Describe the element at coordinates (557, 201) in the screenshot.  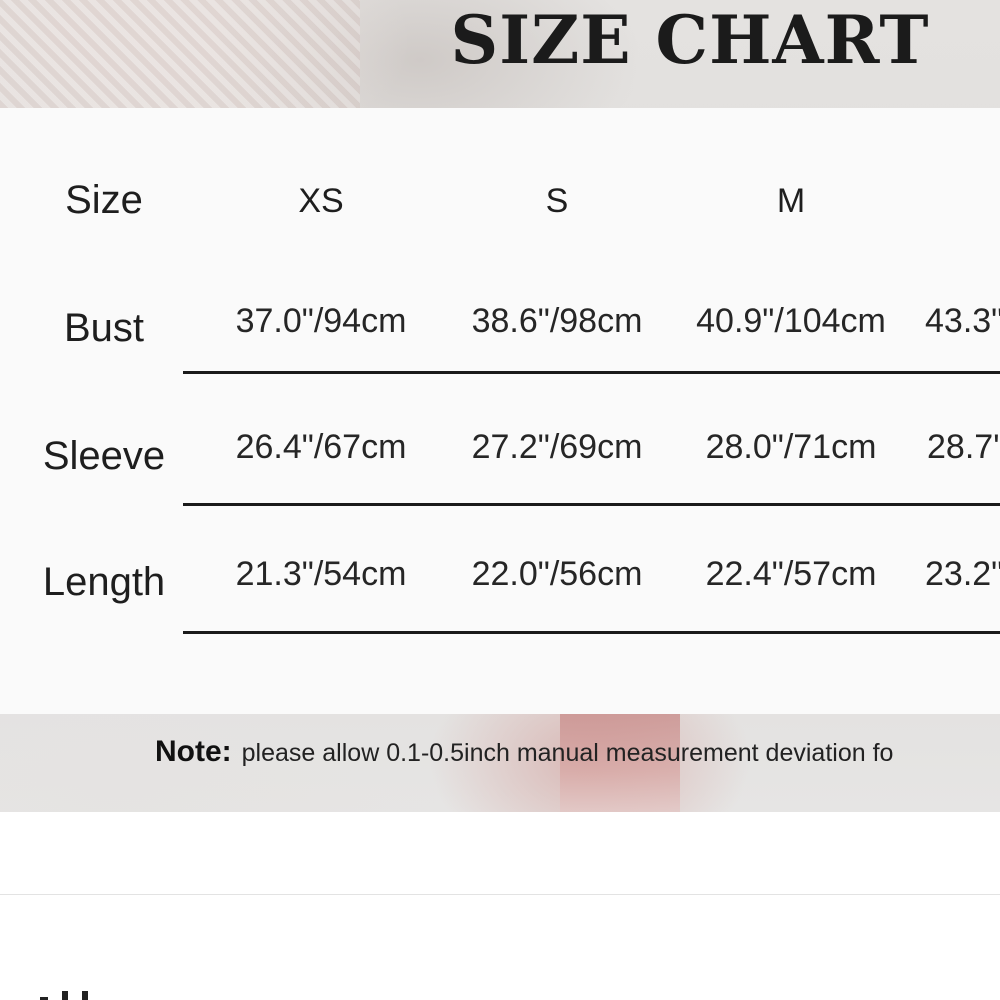
I see `col-head-s: S` at that location.